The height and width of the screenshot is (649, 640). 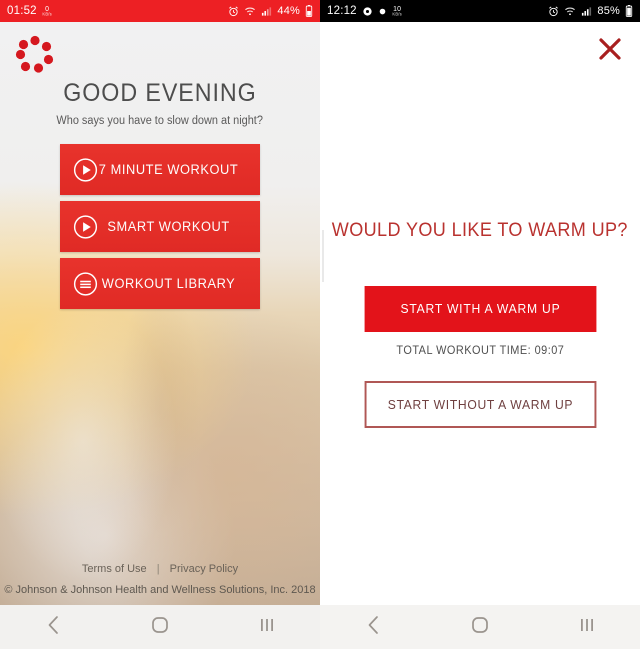 I want to click on johnson-johnson-dots-logo, so click(x=35, y=54).